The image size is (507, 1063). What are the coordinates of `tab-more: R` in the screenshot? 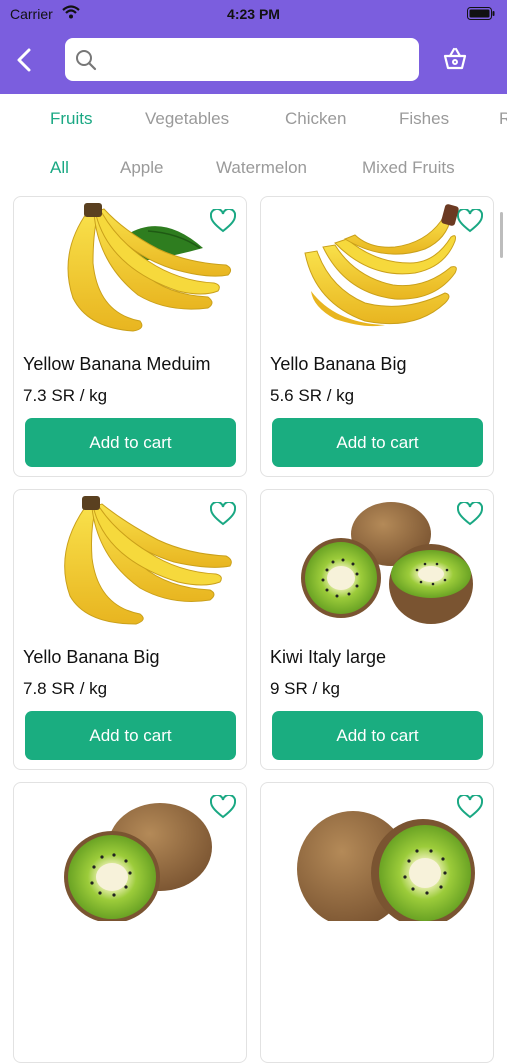 It's located at (503, 119).